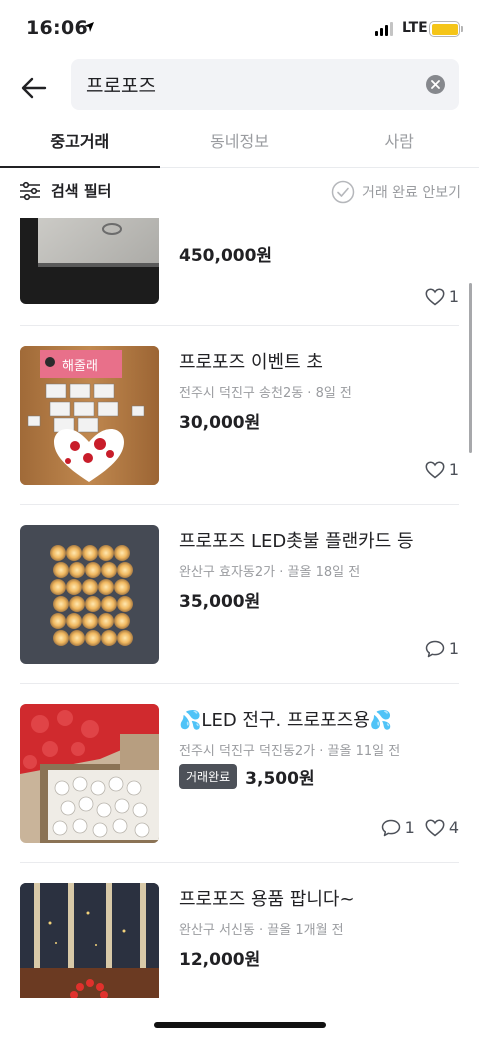 The width and height of the screenshot is (479, 1039). I want to click on search-box, so click(265, 84).